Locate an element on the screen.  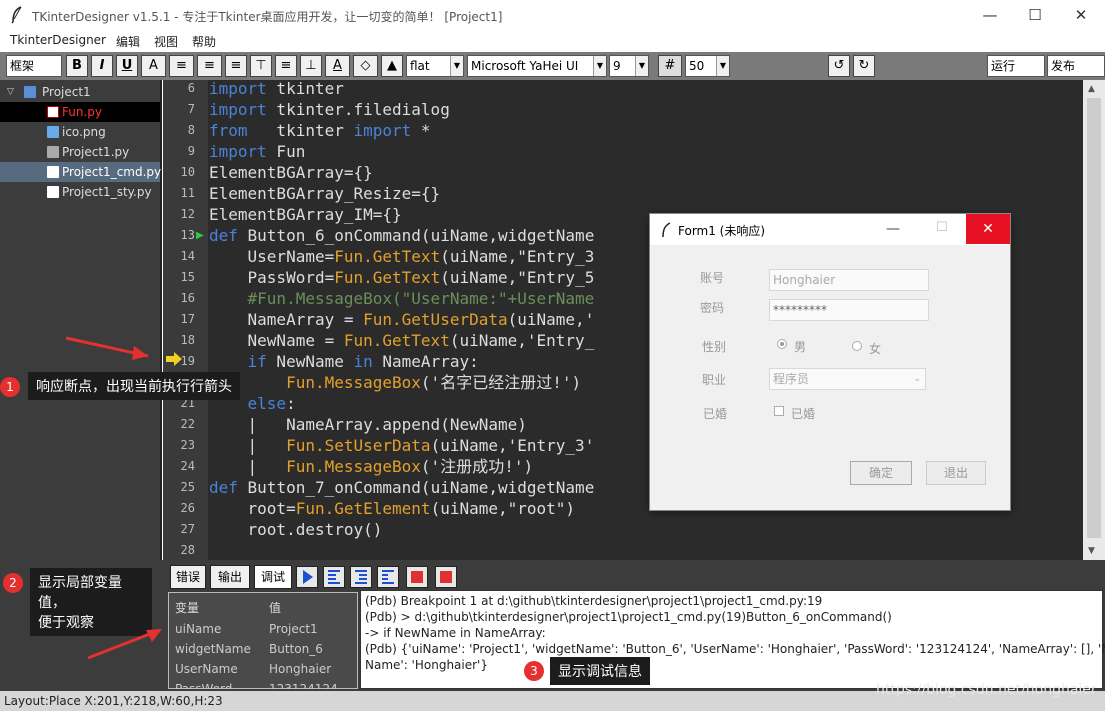
console-line: Name': 'Honghaier'} is located at coordinates (426, 665).